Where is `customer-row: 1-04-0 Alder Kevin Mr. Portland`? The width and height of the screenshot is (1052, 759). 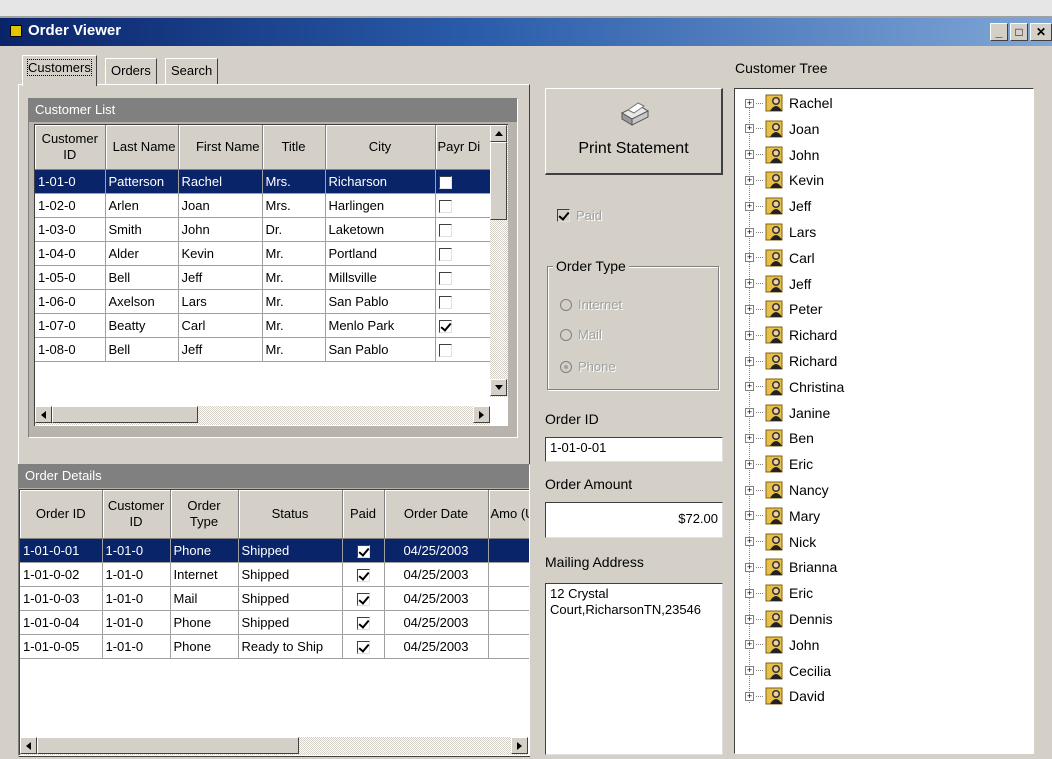 customer-row: 1-04-0 Alder Kevin Mr. Portland is located at coordinates (271, 253).